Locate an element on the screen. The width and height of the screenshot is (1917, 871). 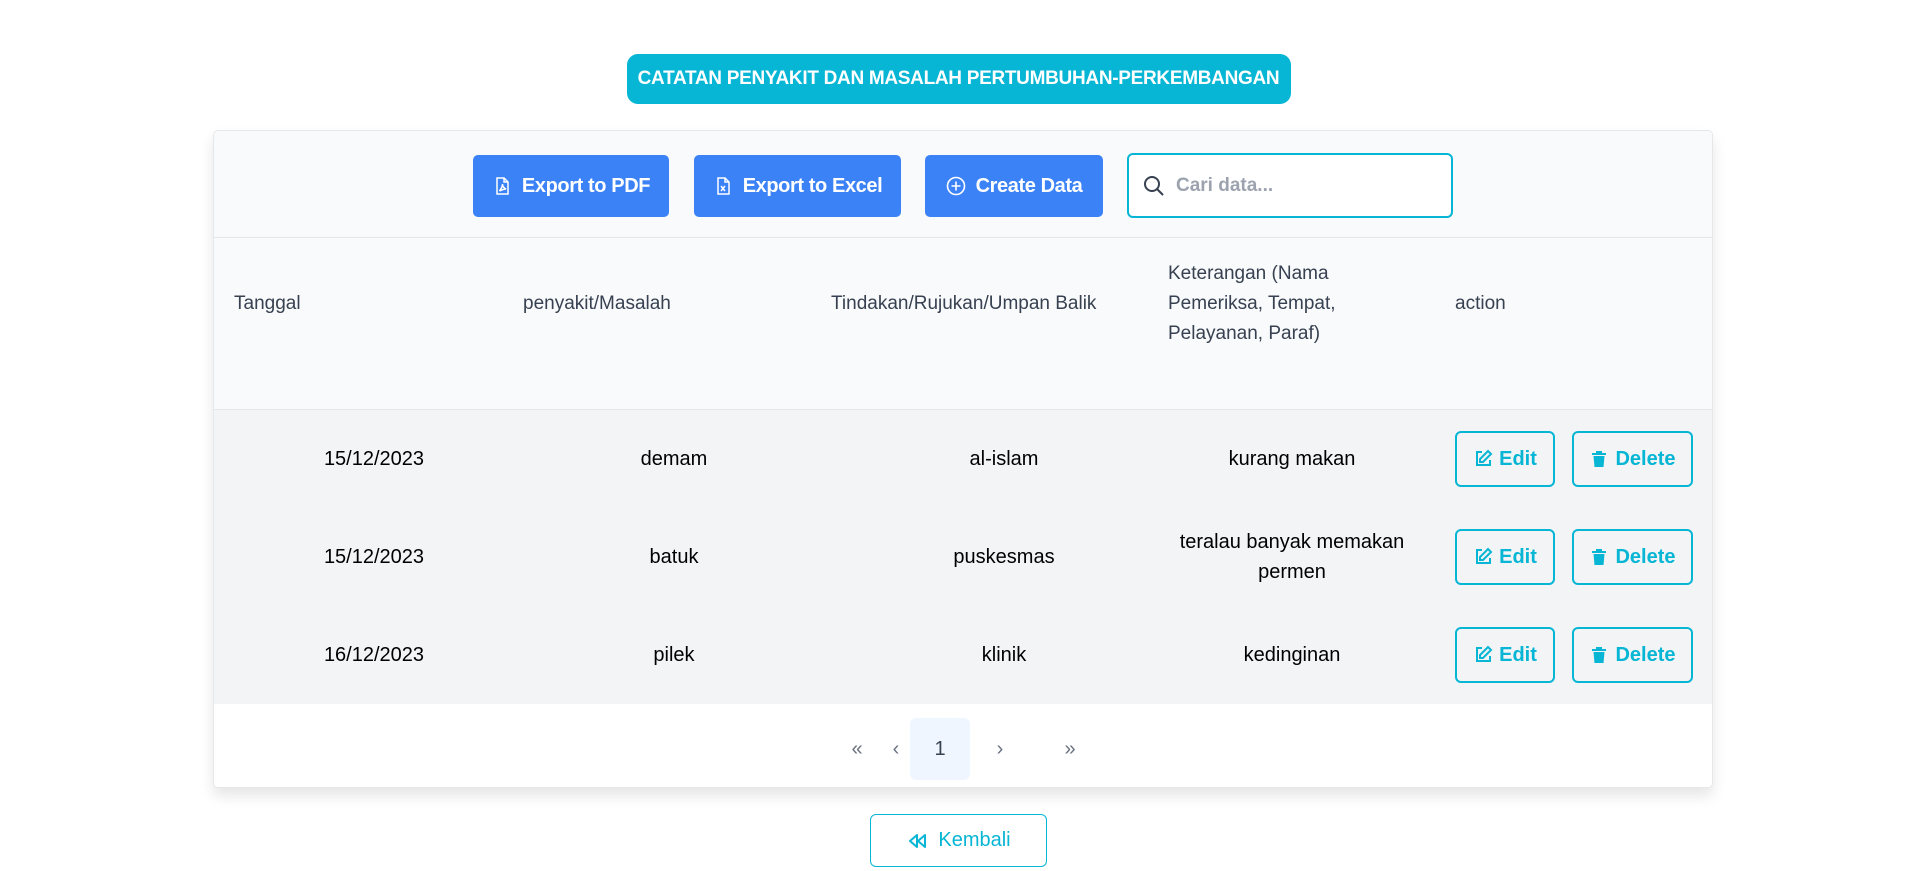
search-box is located at coordinates (1290, 185).